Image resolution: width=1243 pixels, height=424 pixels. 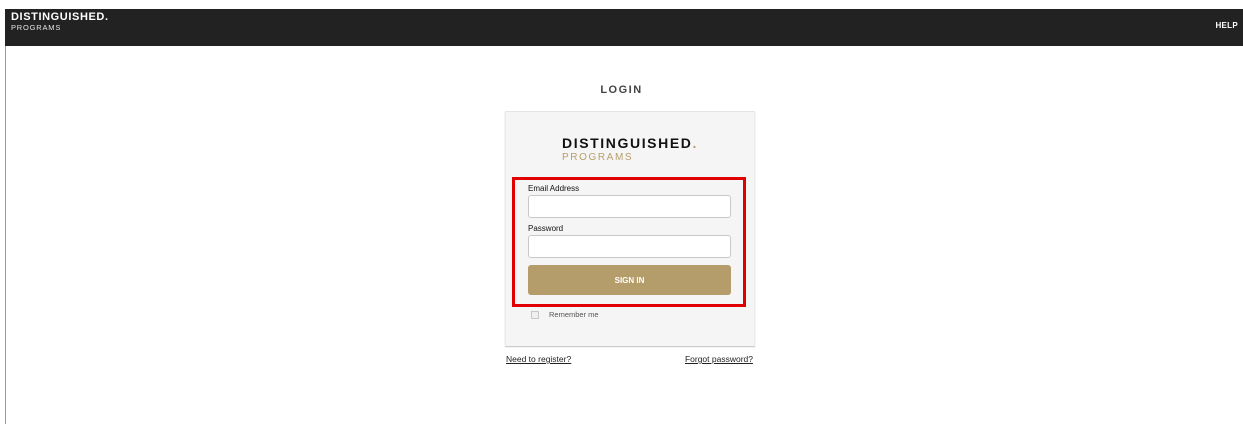 What do you see at coordinates (60, 17) in the screenshot?
I see `header-brand-name: DISTINGUISHED.` at bounding box center [60, 17].